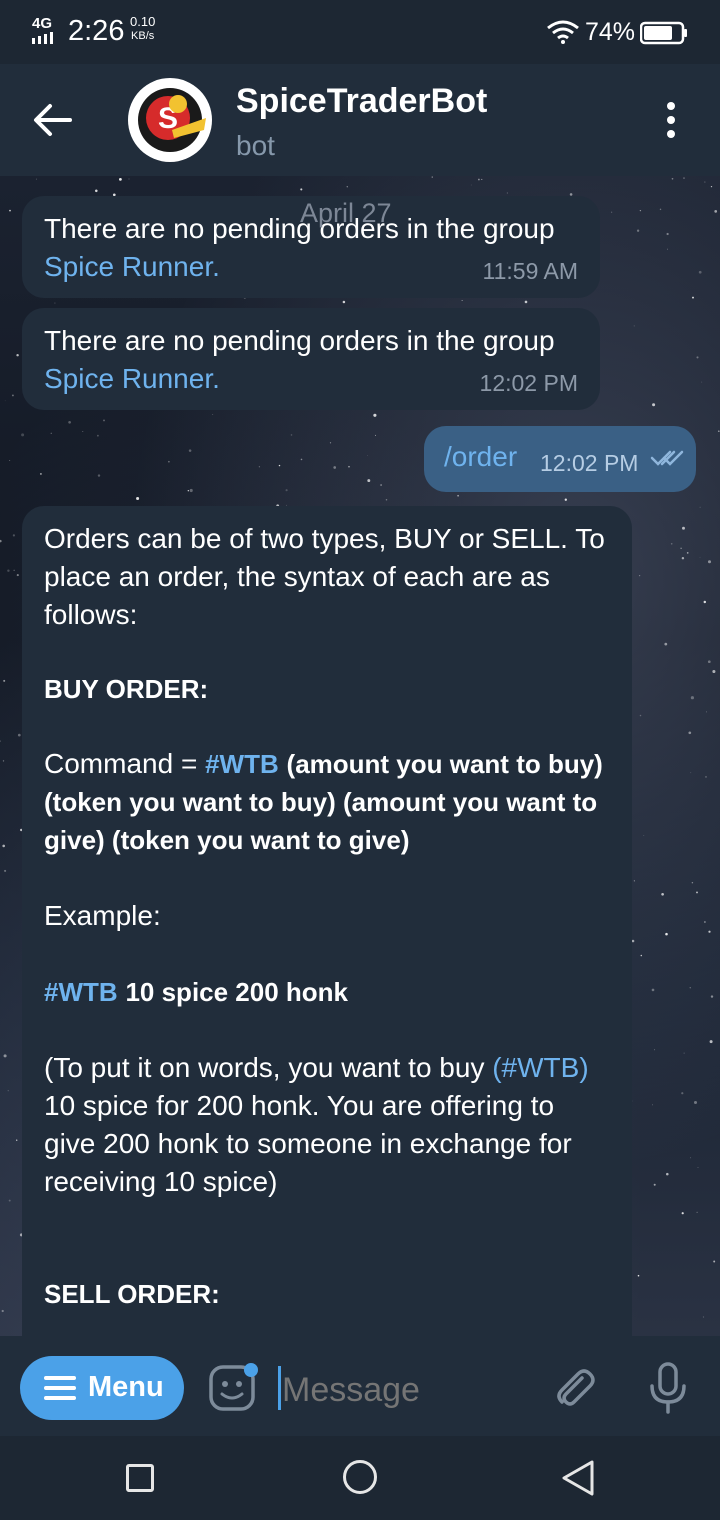  Describe the element at coordinates (563, 32) in the screenshot. I see `wifi-icon` at that location.